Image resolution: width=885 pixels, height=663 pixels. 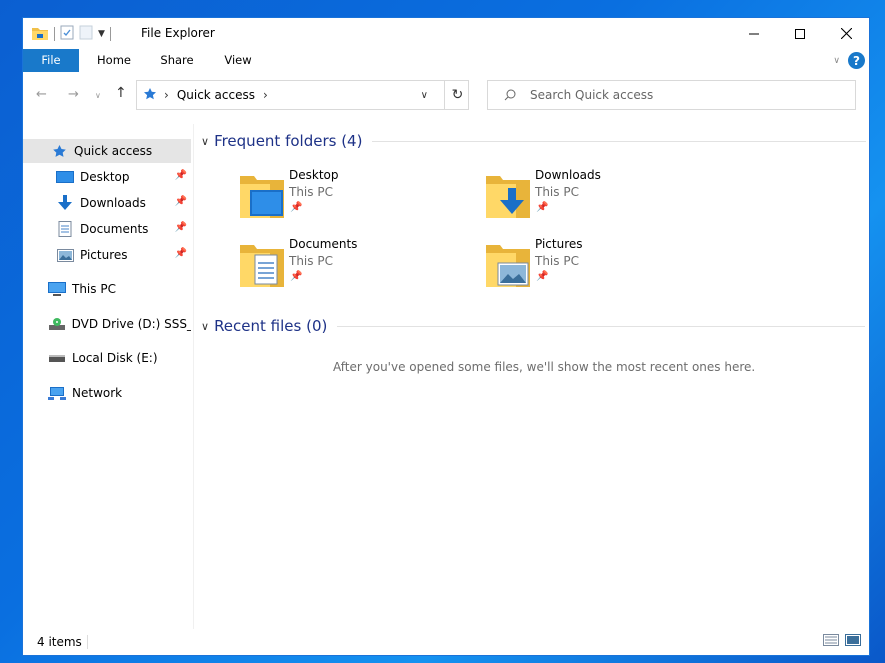 I want to click on back-arrow-icon: ←, so click(x=41, y=94).